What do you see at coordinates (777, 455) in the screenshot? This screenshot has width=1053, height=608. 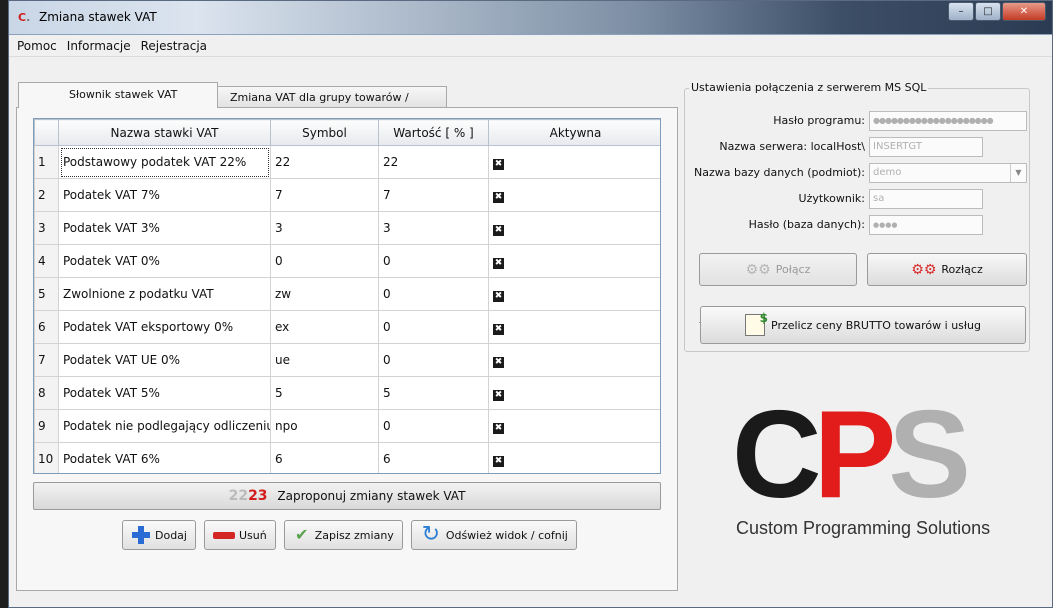 I see `logo-letter-c: C` at bounding box center [777, 455].